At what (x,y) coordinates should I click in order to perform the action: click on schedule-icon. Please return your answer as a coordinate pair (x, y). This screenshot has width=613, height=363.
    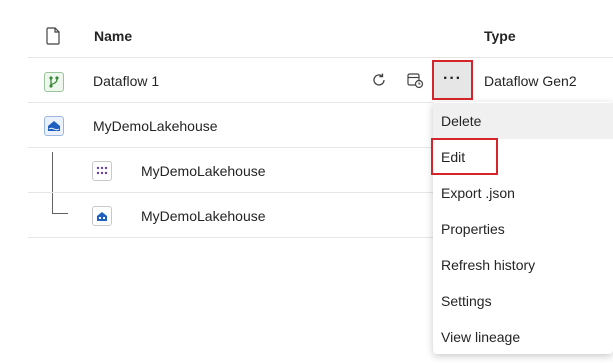
    Looking at the image, I should click on (415, 80).